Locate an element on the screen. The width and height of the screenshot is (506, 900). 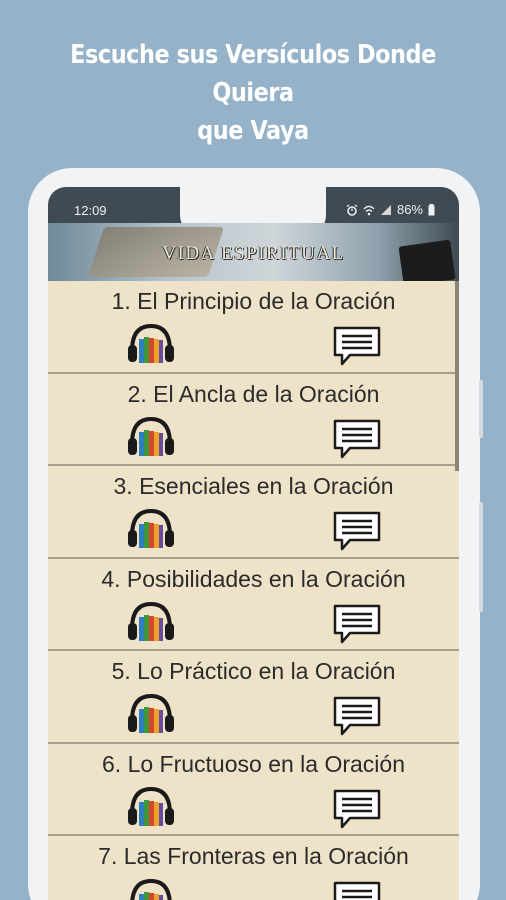
list-item: 4. Posibilidades en la Oración is located at coordinates (253, 604).